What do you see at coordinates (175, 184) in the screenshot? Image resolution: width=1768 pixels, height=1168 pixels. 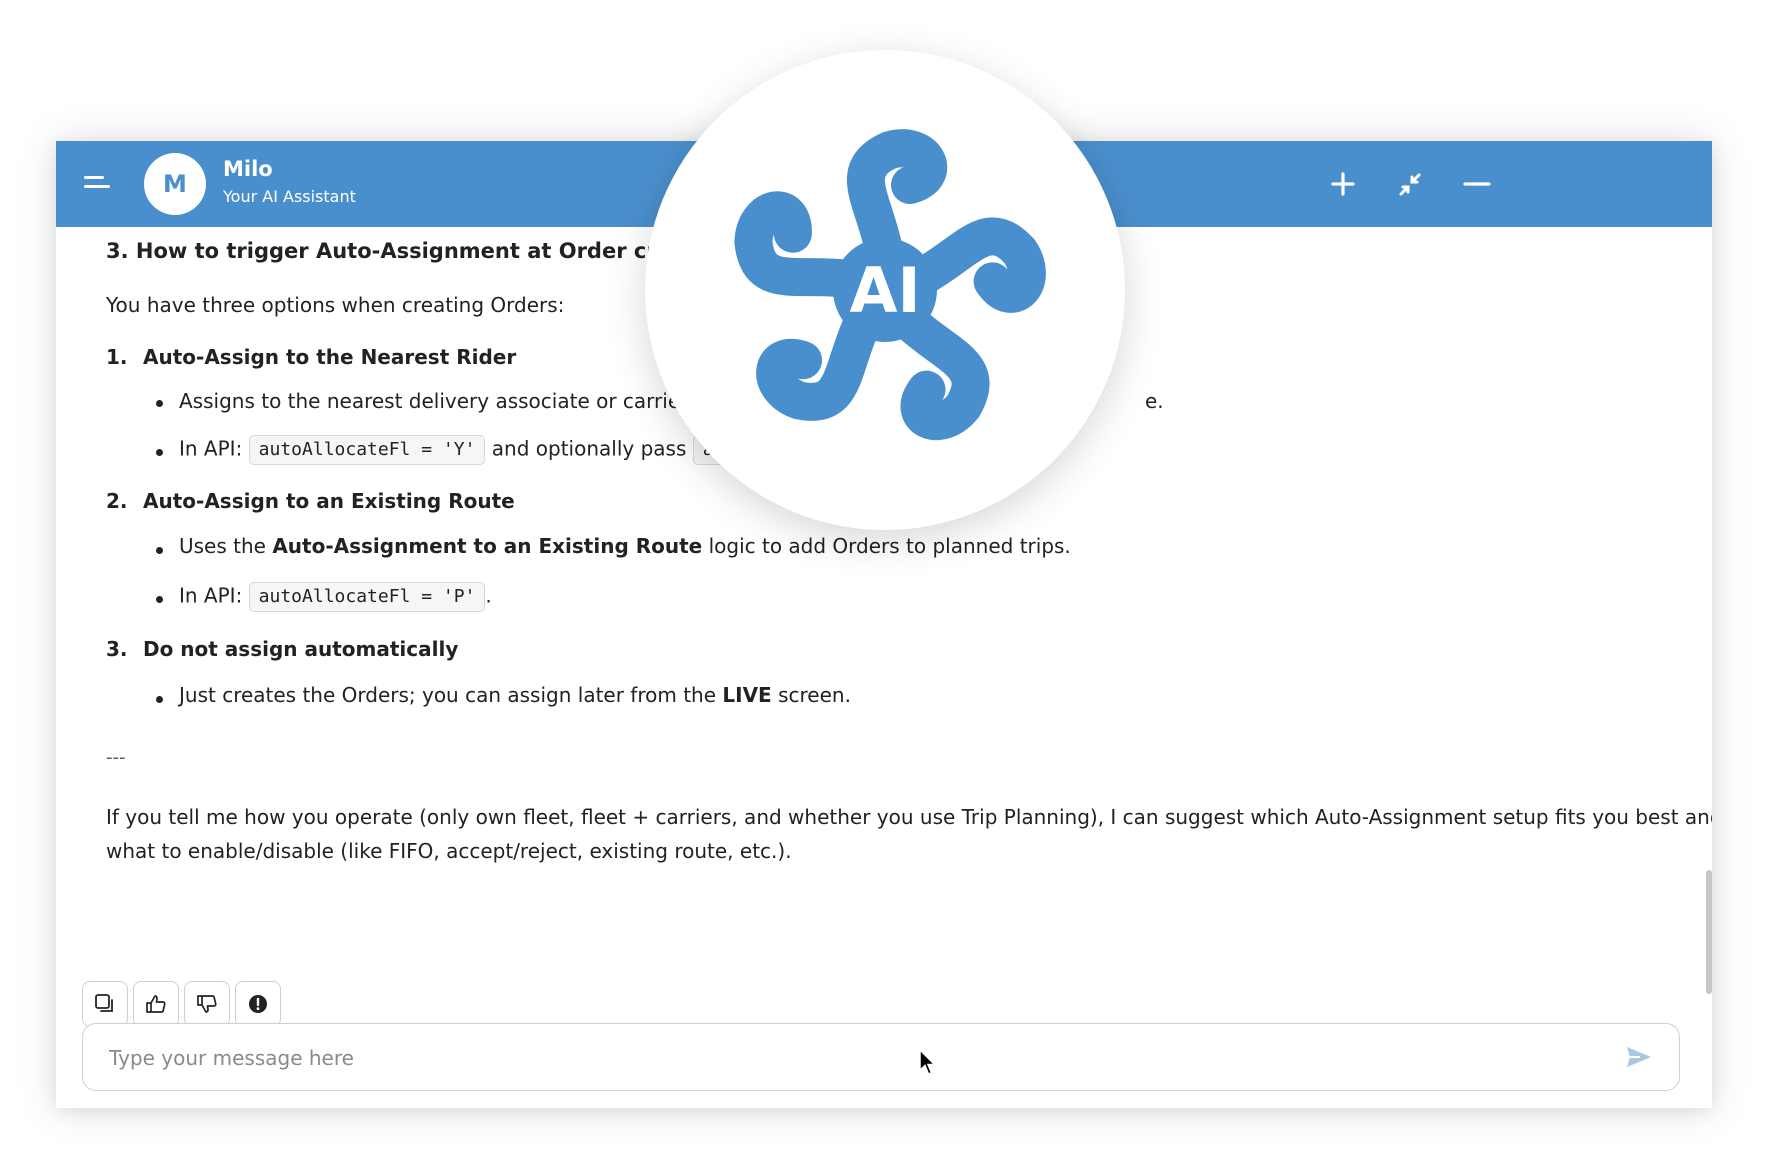 I see `avatar: M` at bounding box center [175, 184].